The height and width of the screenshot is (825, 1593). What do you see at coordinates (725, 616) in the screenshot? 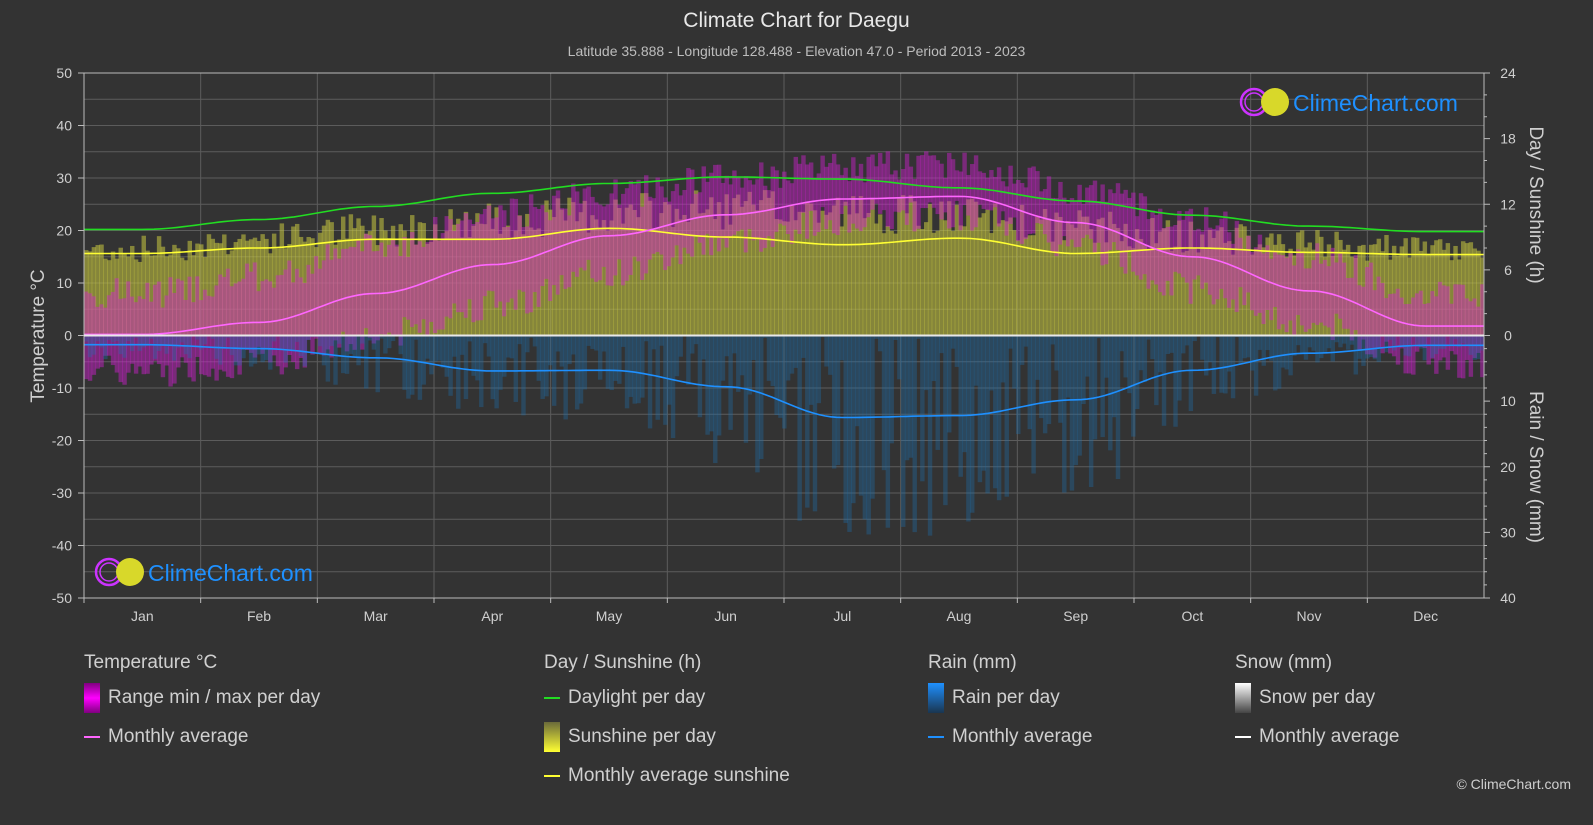
I see `month-label: Jun` at bounding box center [725, 616].